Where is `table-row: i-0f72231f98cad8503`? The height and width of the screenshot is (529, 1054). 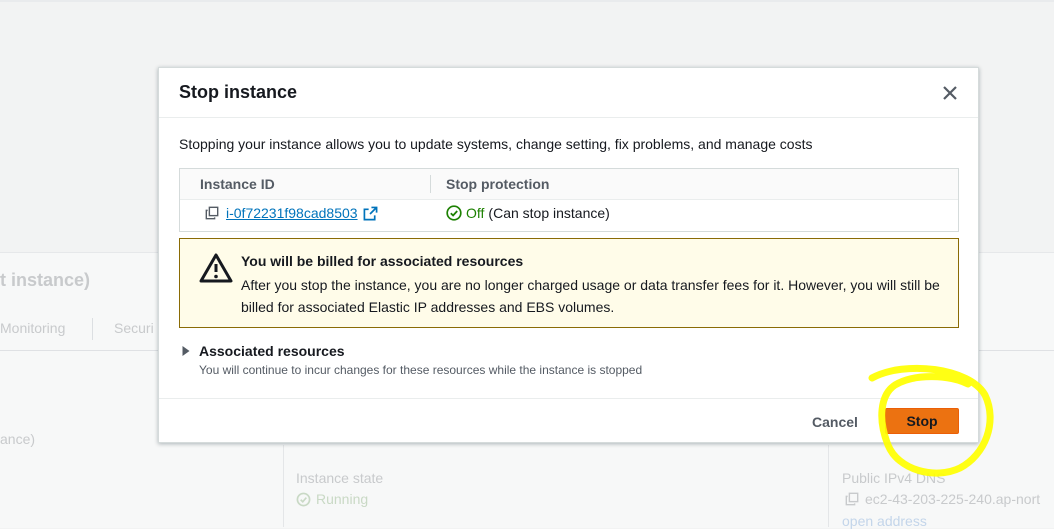
table-row: i-0f72231f98cad8503 is located at coordinates (291, 213).